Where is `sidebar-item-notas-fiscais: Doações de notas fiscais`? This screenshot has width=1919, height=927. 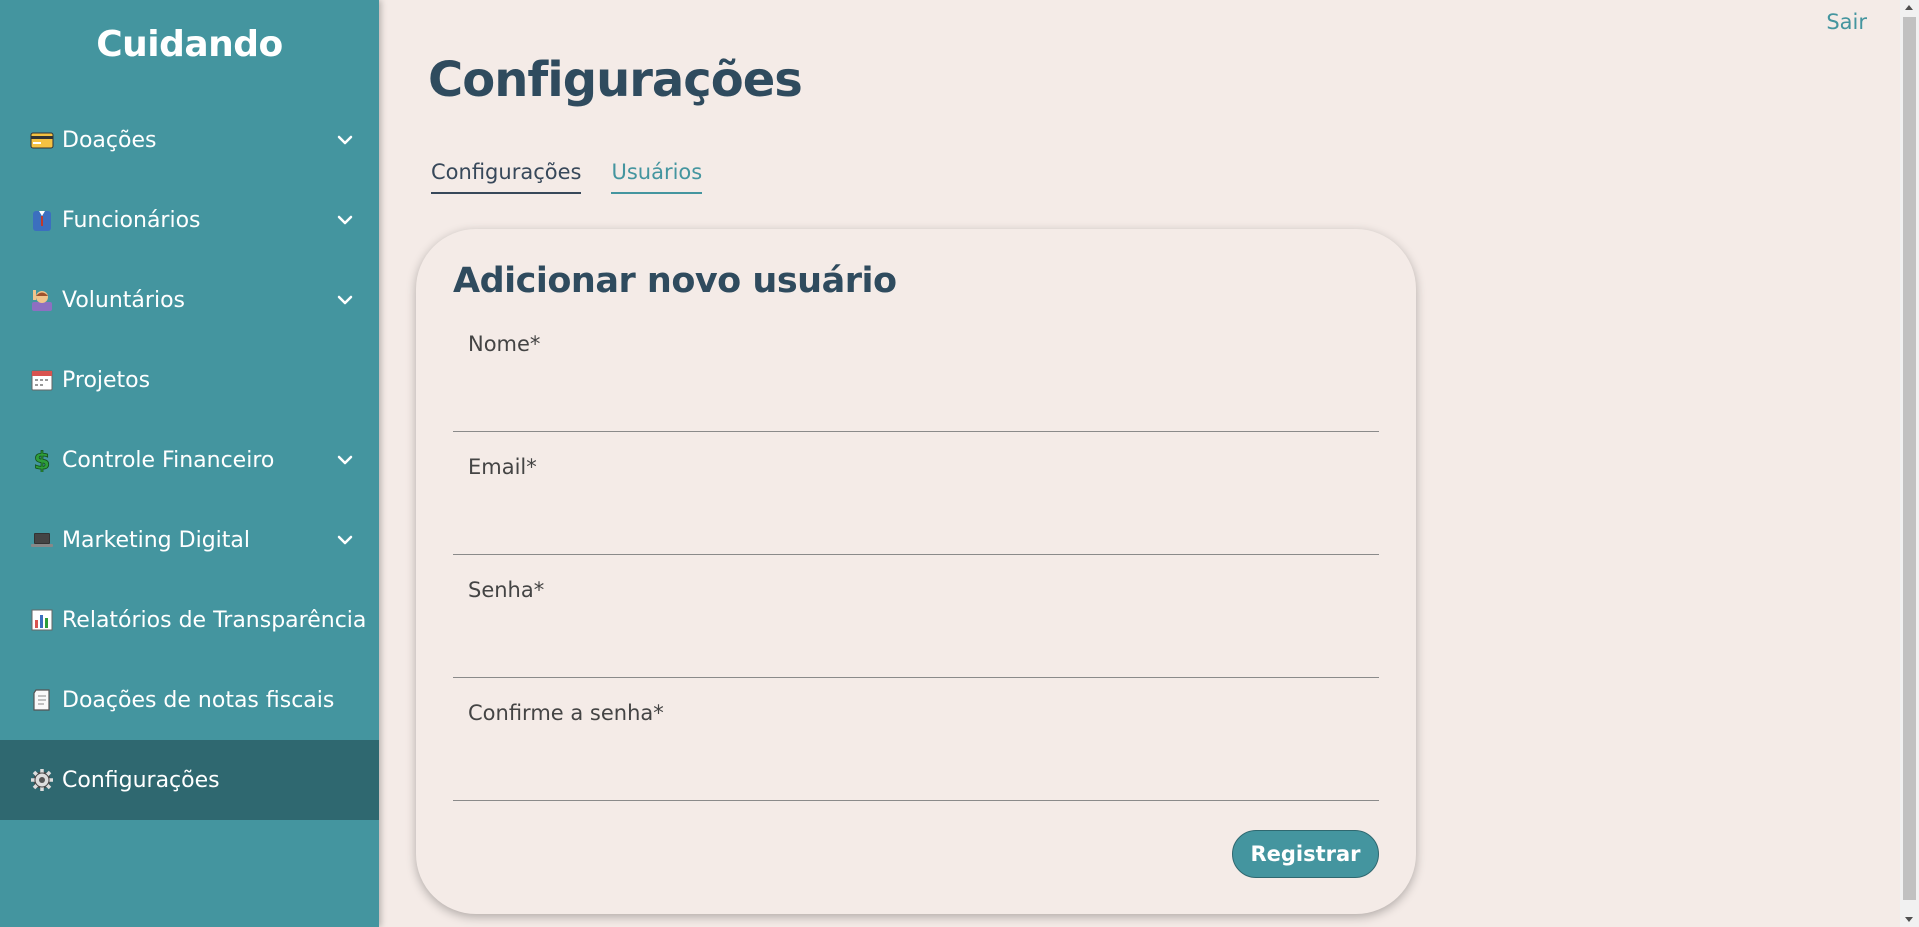 sidebar-item-notas-fiscais: Doações de notas fiscais is located at coordinates (189, 700).